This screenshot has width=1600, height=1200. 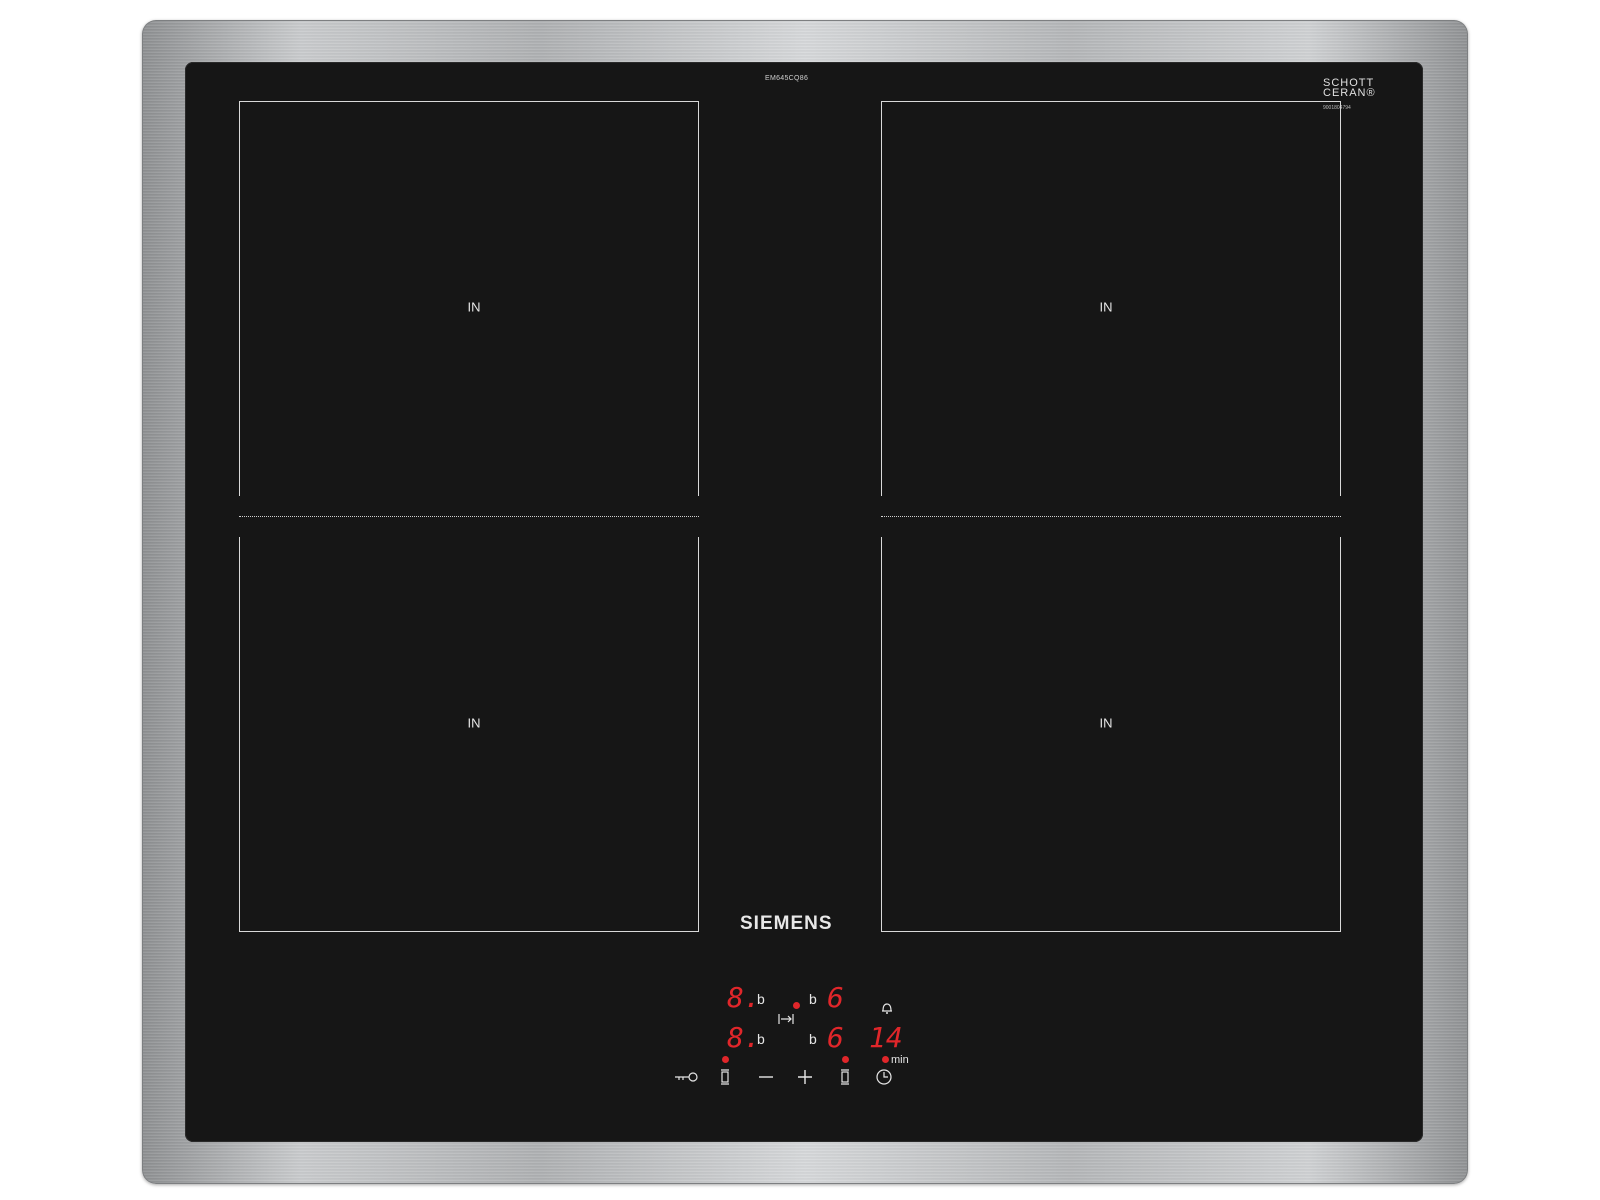 I want to click on timer-display: 14, so click(x=886, y=1037).